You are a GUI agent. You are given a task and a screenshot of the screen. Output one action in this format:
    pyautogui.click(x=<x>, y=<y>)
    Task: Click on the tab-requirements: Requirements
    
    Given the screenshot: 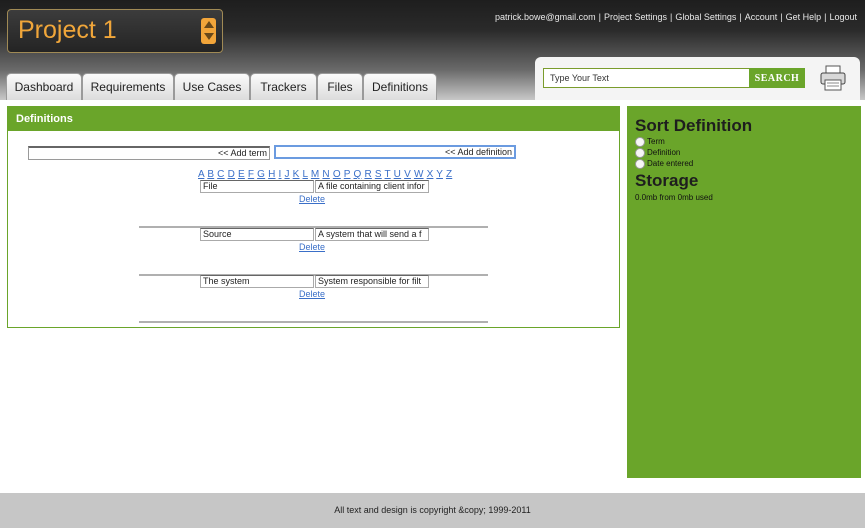 What is the action you would take?
    pyautogui.click(x=128, y=86)
    